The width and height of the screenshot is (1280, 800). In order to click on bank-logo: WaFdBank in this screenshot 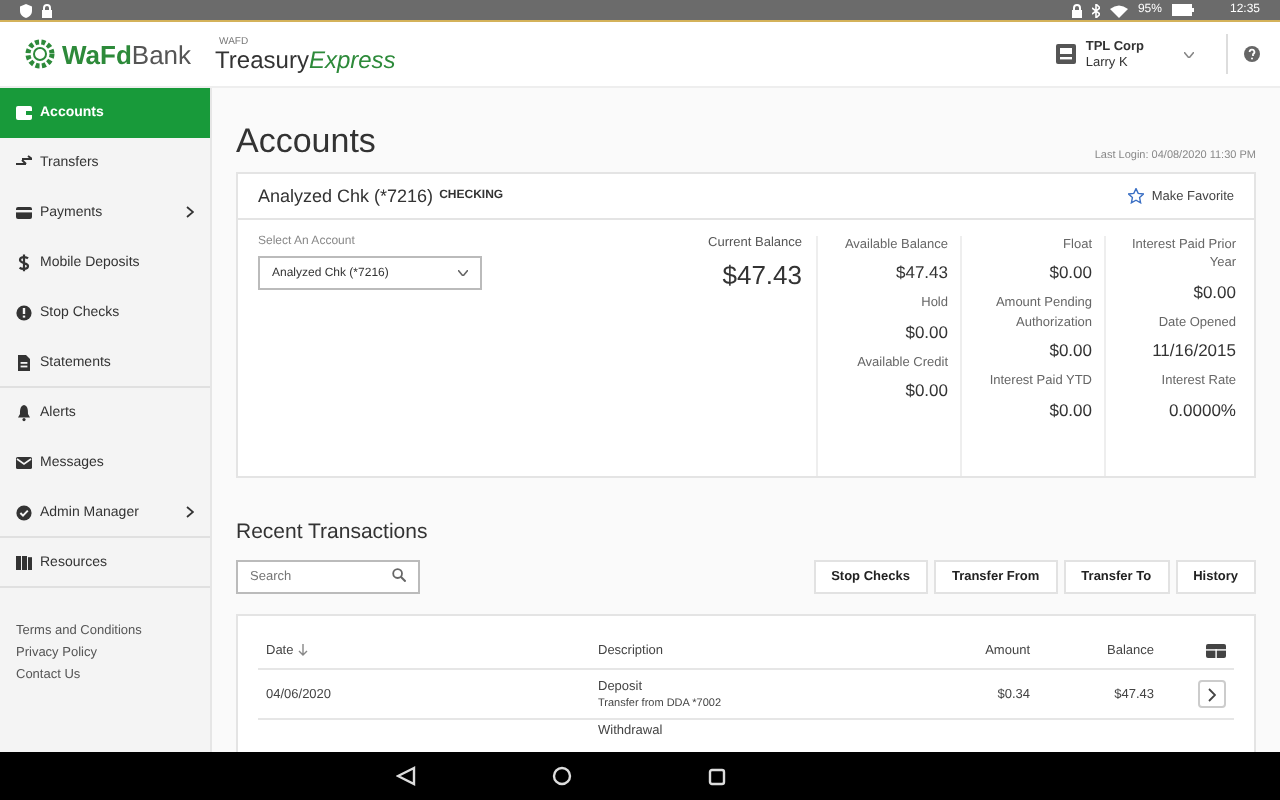, I will do `click(108, 54)`.